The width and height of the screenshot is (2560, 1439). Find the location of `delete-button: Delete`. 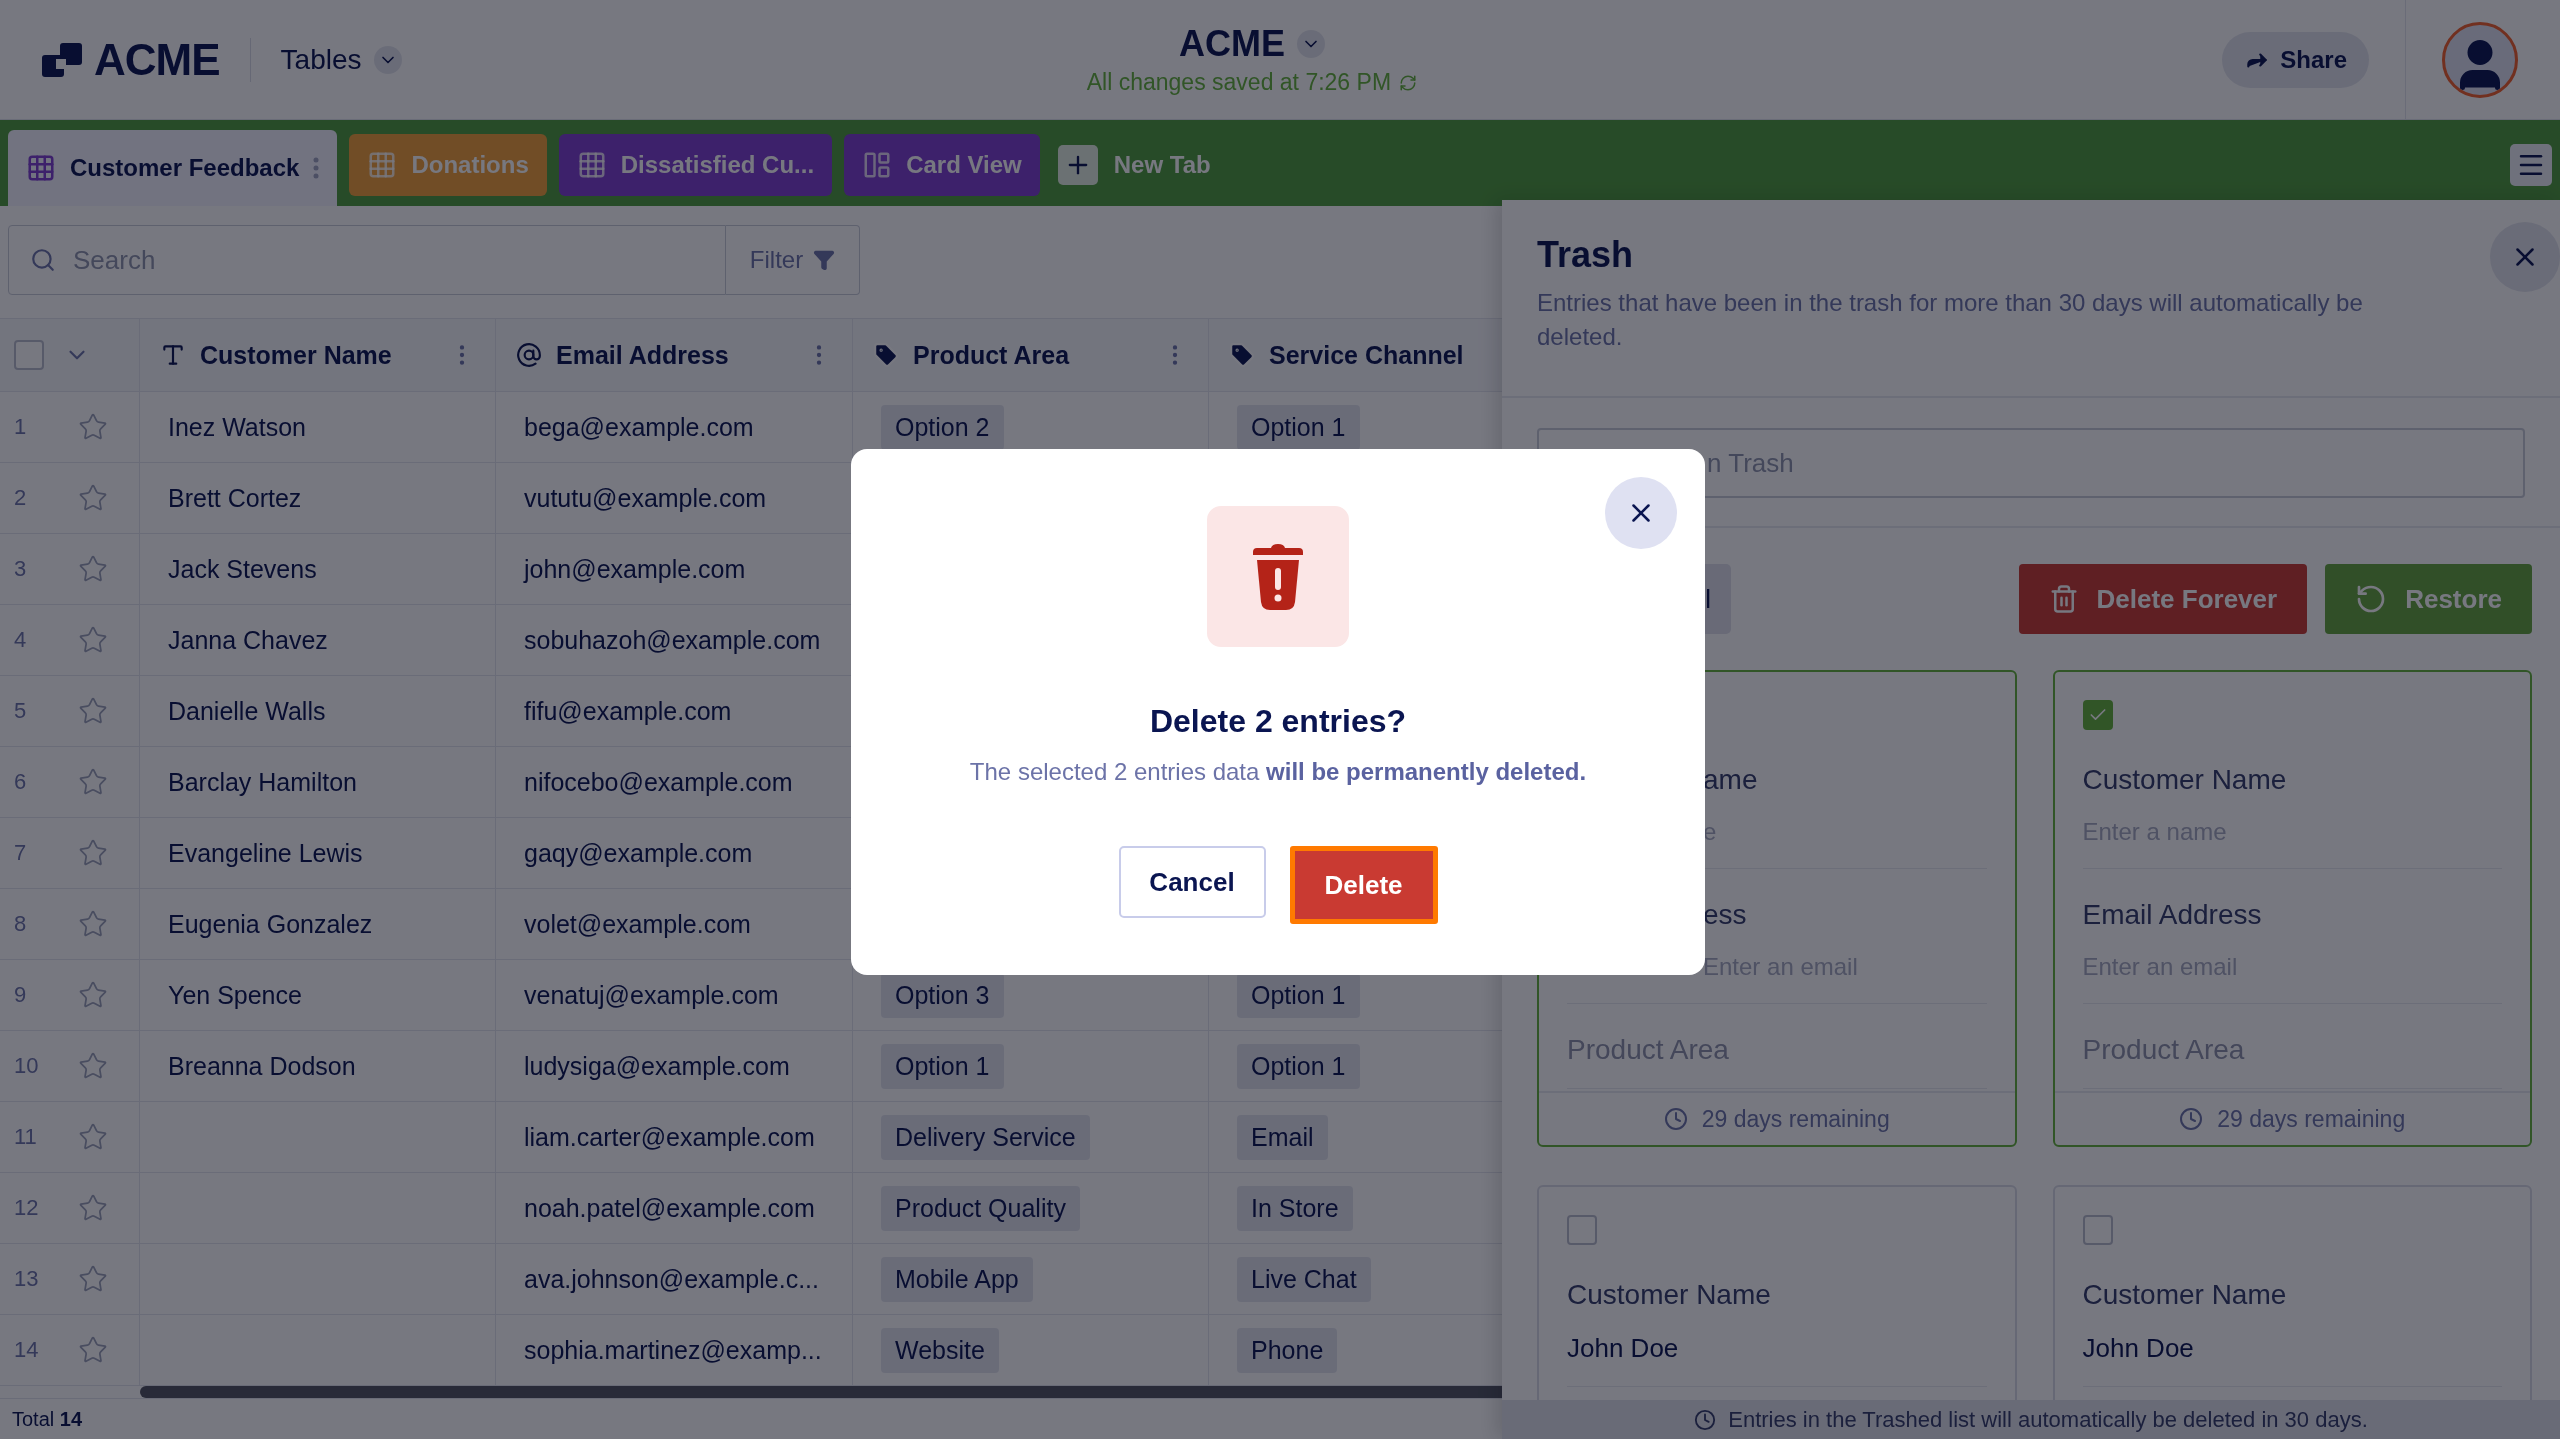

delete-button: Delete is located at coordinates (1363, 885).